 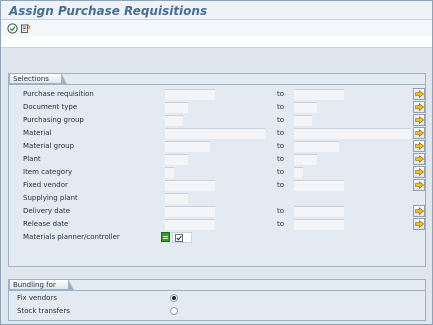 What do you see at coordinates (41, 284) in the screenshot?
I see `bundling-group-title: Bundling for` at bounding box center [41, 284].